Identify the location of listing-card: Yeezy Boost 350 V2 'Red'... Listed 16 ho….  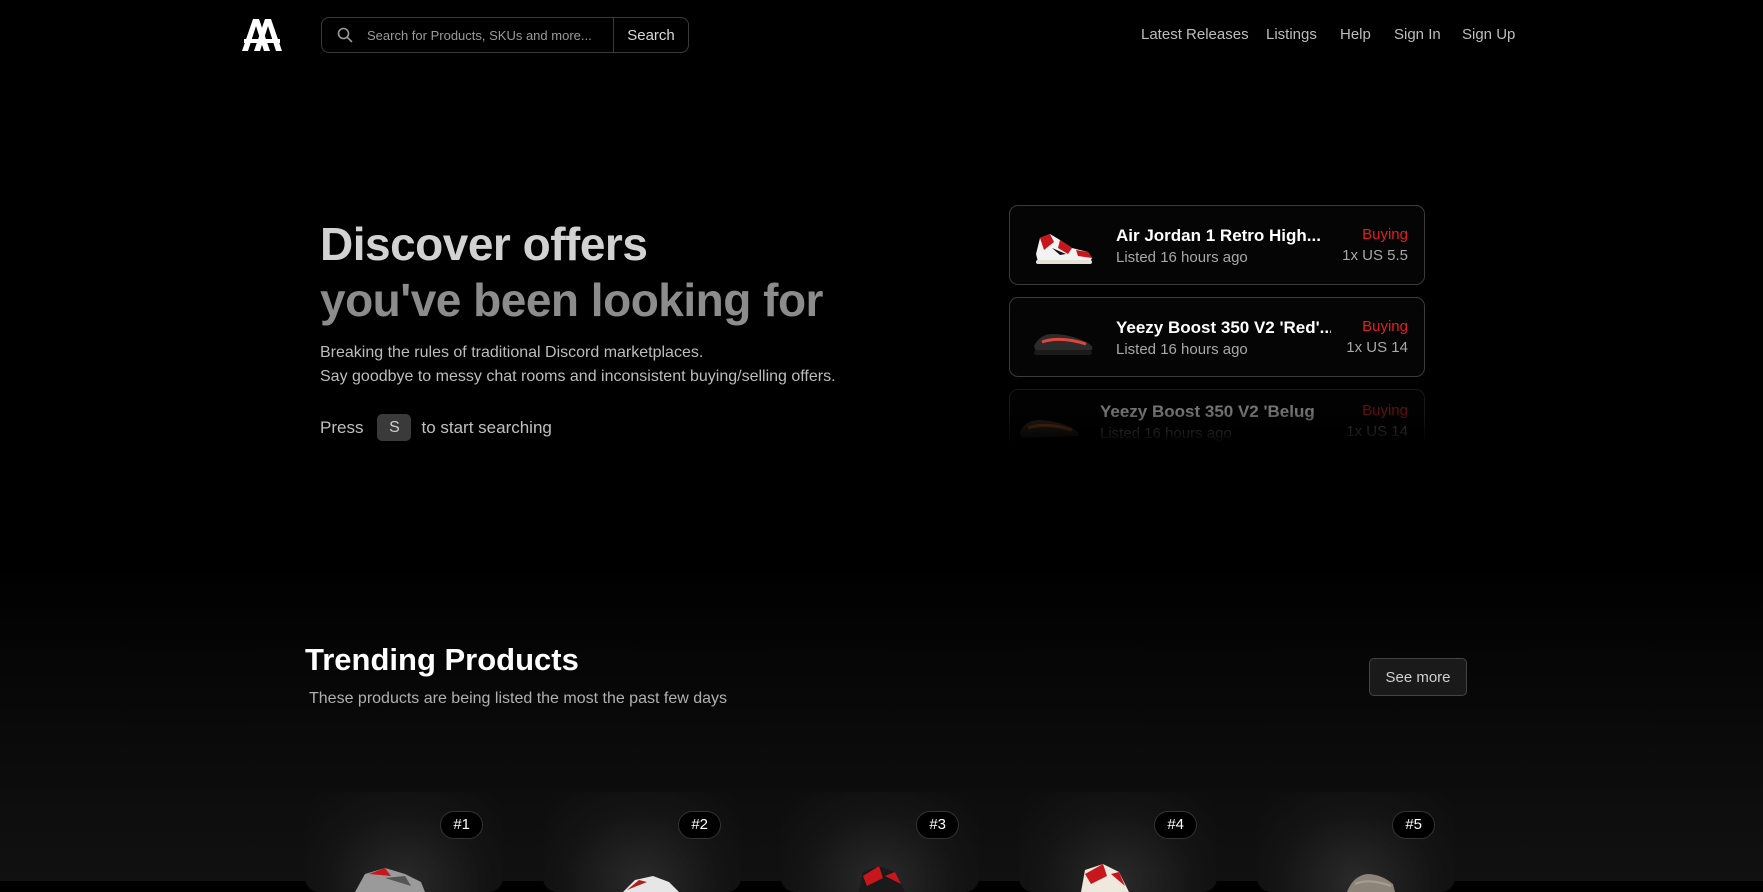
(1217, 337).